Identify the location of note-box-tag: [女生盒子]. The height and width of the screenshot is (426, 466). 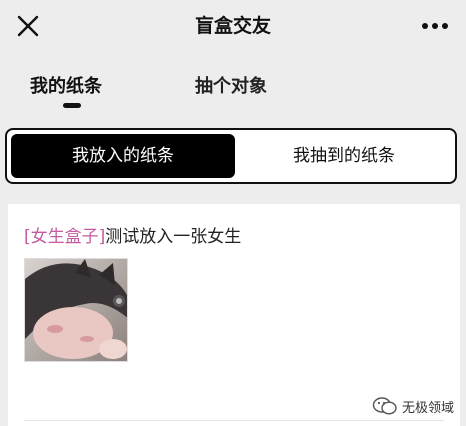
(65, 237).